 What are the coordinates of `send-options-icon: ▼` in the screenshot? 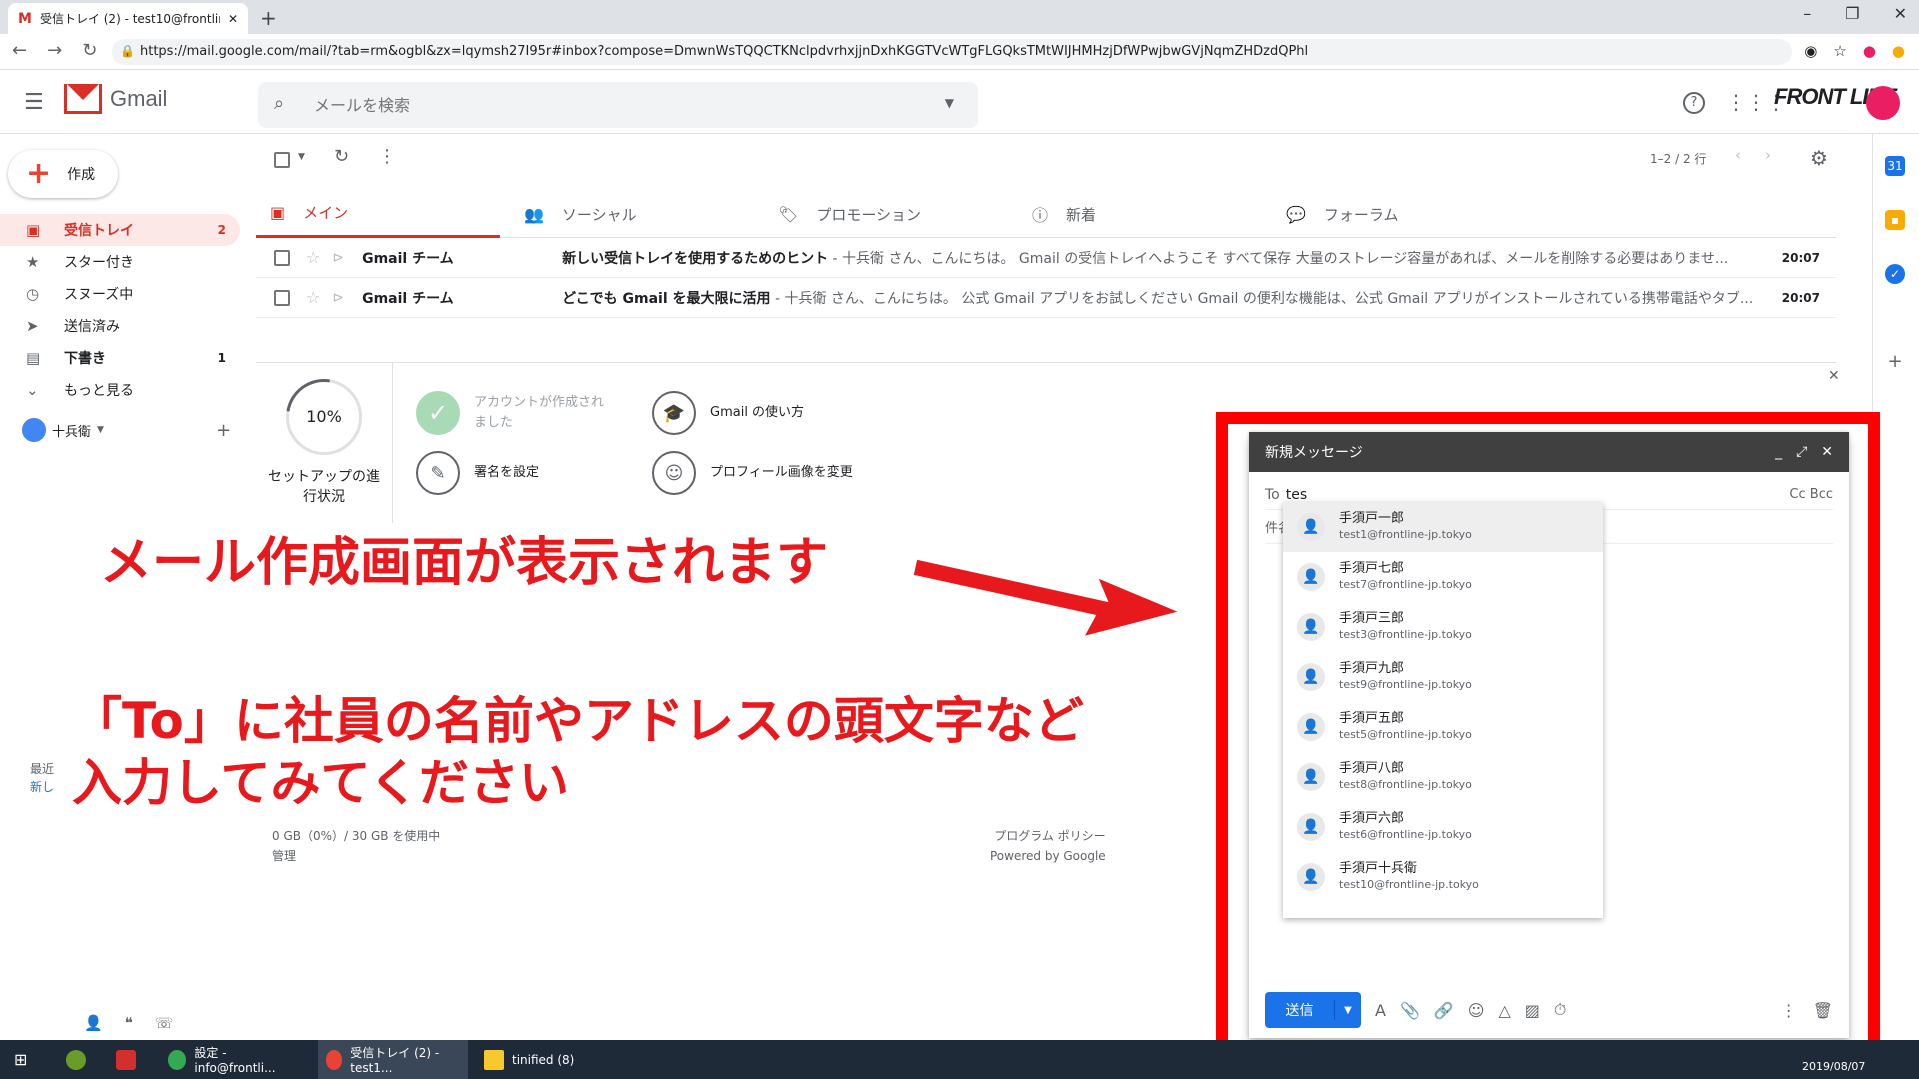 It's located at (1348, 1010).